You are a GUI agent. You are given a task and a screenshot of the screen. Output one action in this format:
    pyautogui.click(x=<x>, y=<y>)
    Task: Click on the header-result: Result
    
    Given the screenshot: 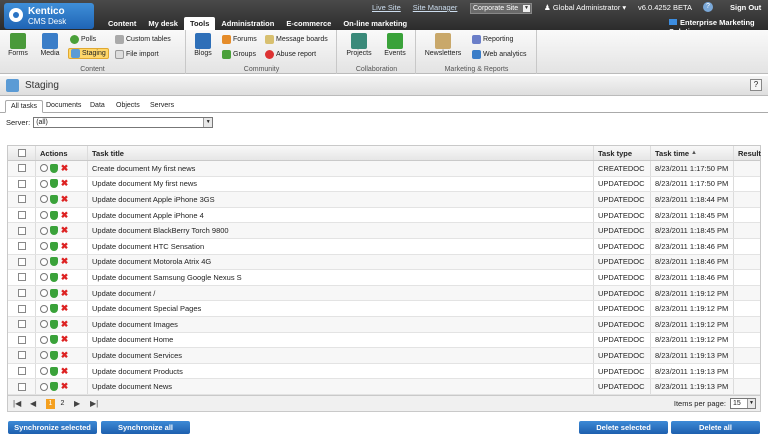 What is the action you would take?
    pyautogui.click(x=748, y=153)
    